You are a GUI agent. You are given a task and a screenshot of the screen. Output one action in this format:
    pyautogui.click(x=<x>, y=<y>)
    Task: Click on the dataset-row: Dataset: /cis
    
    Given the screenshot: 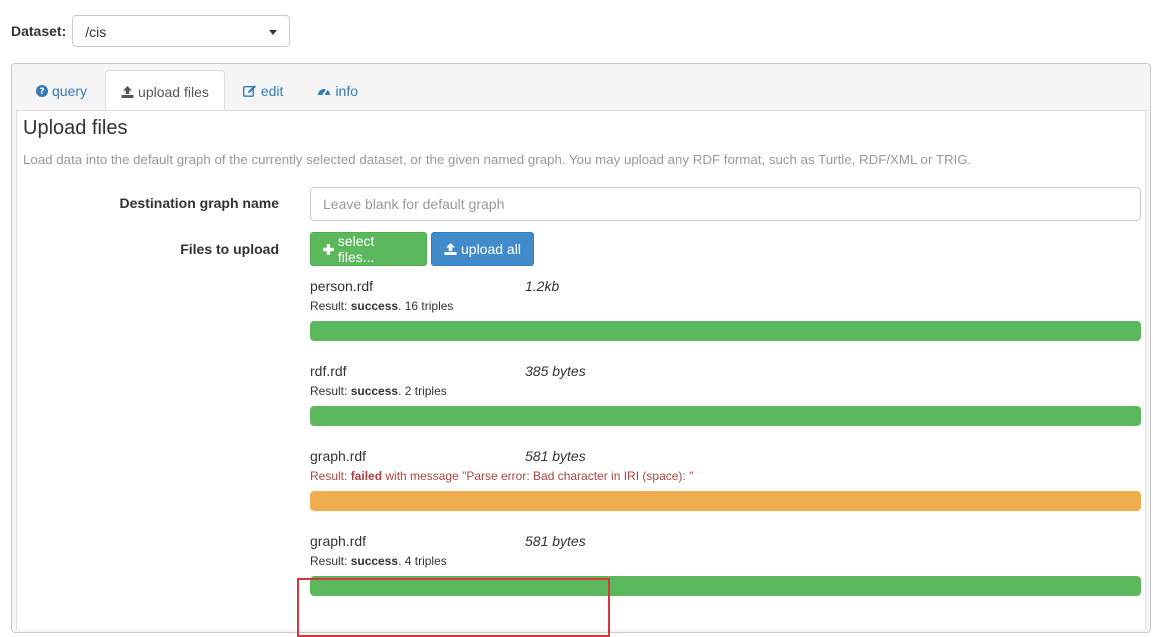 What is the action you would take?
    pyautogui.click(x=151, y=31)
    